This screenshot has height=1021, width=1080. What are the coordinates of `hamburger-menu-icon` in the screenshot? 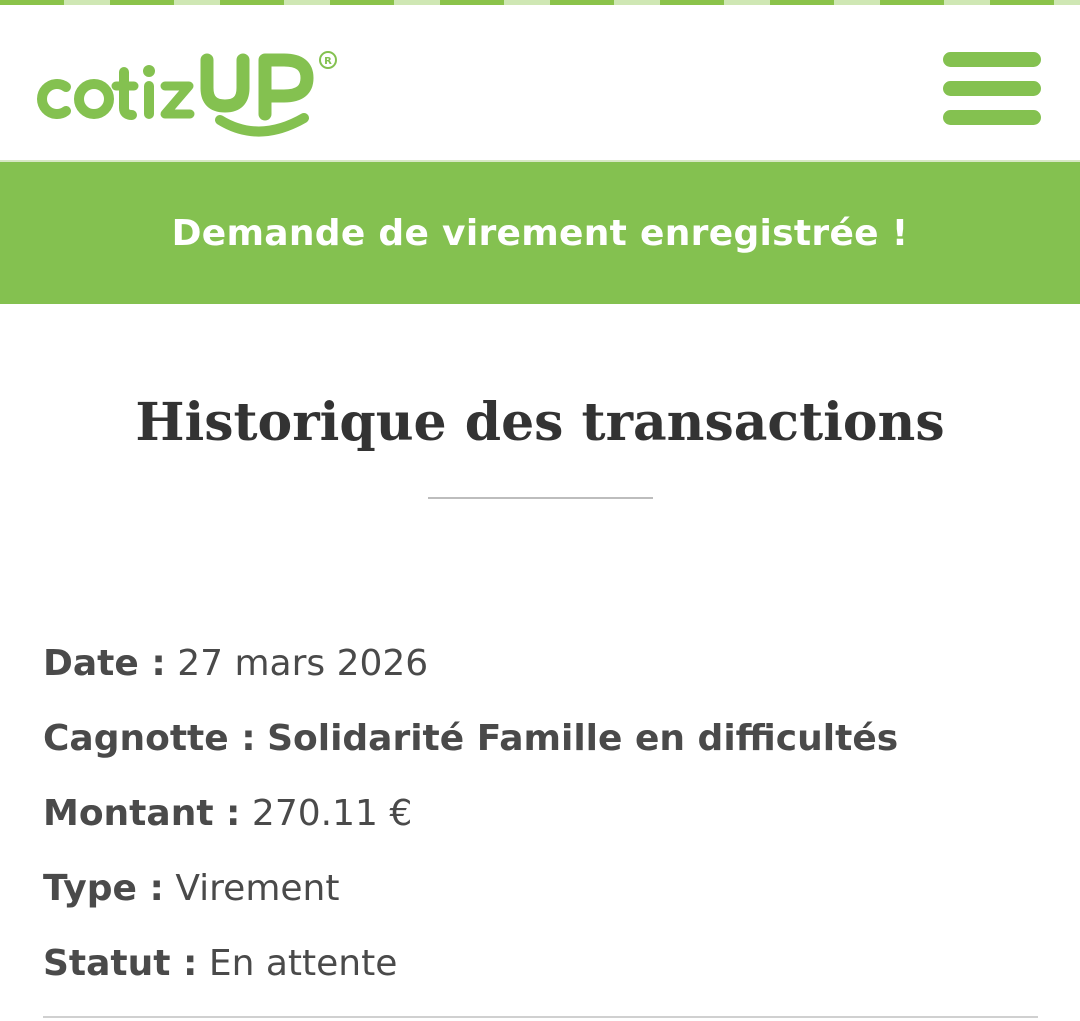 It's located at (993, 88).